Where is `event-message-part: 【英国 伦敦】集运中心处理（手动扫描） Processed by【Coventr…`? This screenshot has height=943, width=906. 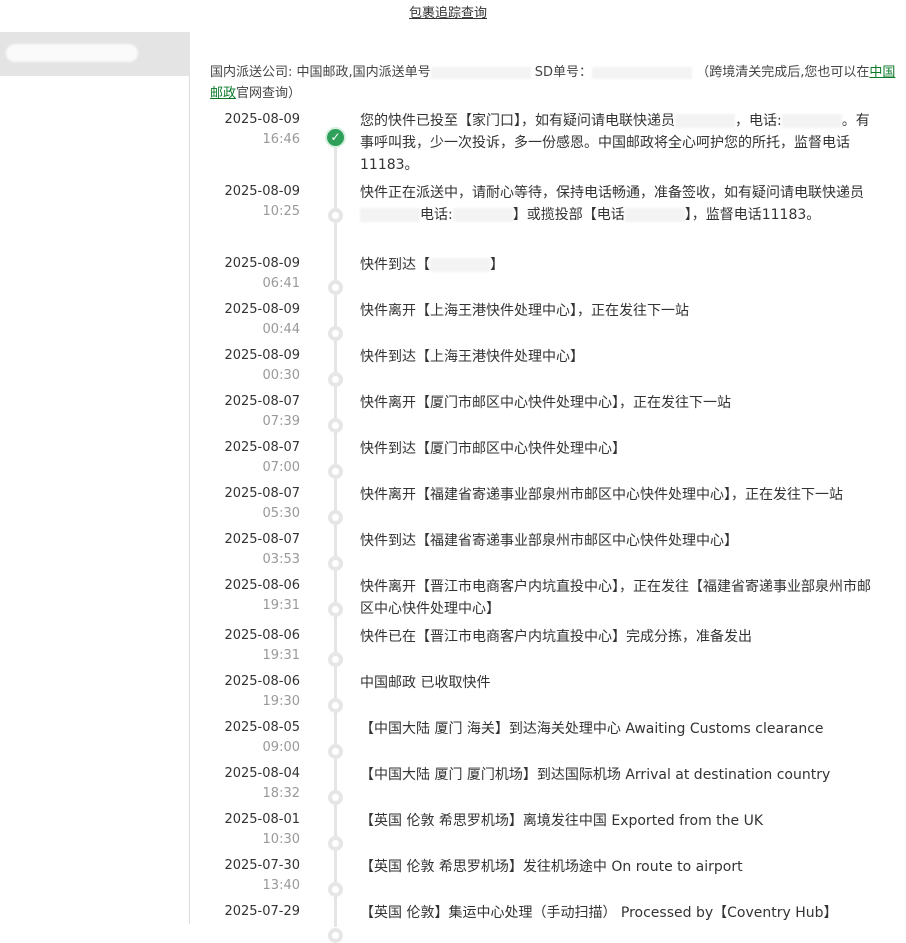
event-message-part: 【英国 伦敦】集运中心处理（手动扫描） Processed by【Coventr… is located at coordinates (599, 913).